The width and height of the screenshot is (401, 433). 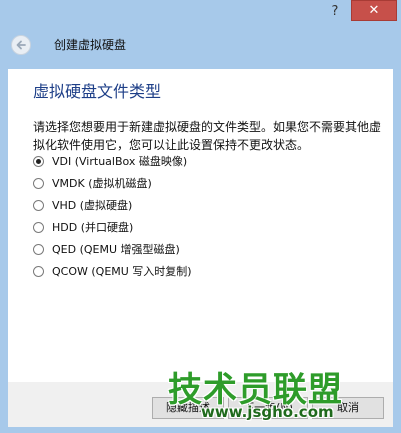 I want to click on radio-vhd, so click(x=38, y=205).